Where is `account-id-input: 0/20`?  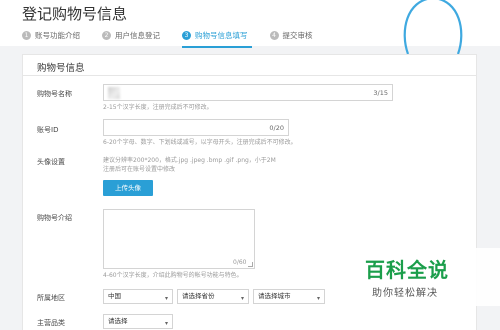 account-id-input: 0/20 is located at coordinates (196, 127).